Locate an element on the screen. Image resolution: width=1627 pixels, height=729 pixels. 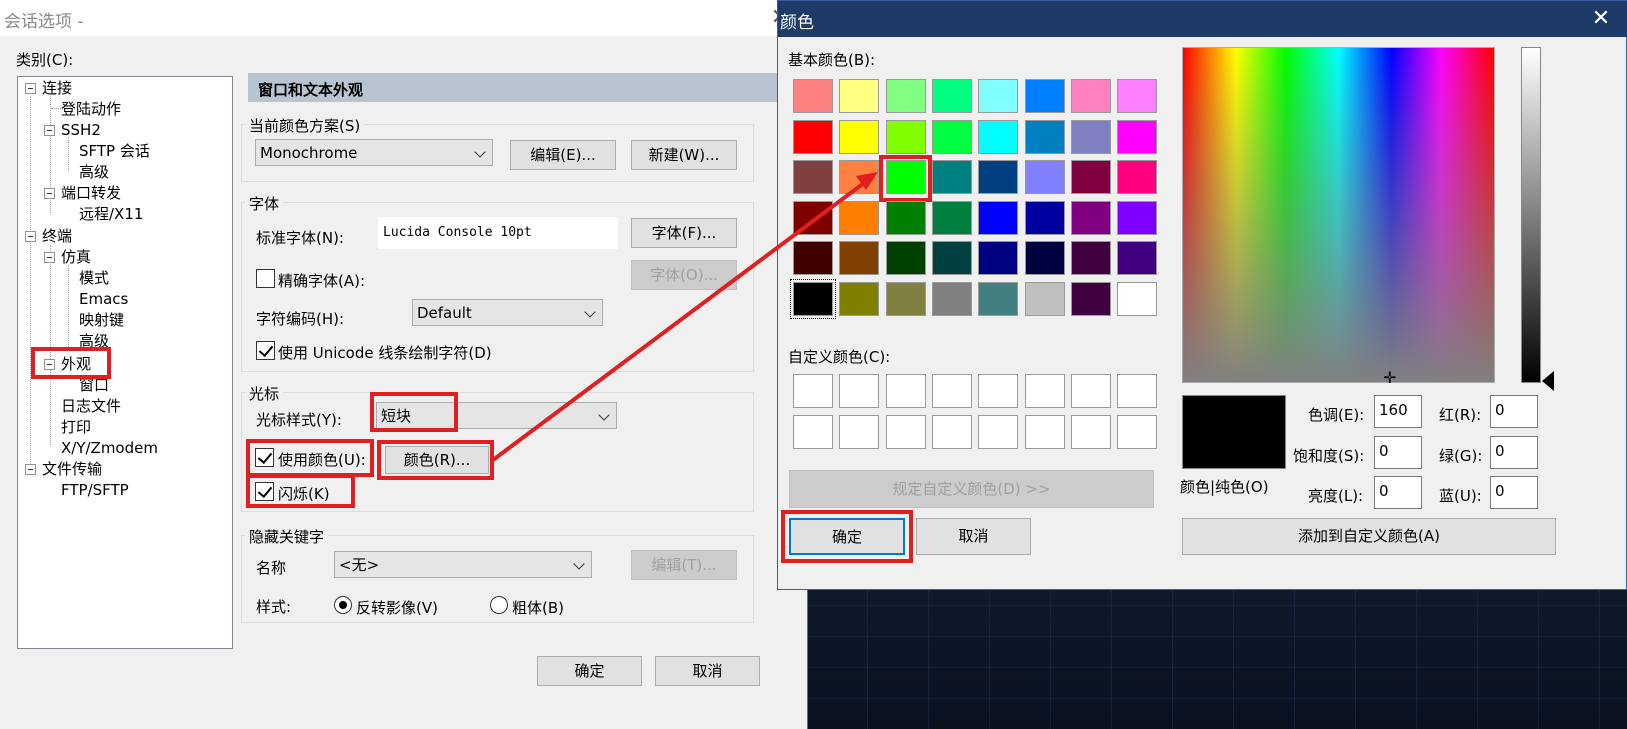
annotation-arrow is located at coordinates (684, 317).